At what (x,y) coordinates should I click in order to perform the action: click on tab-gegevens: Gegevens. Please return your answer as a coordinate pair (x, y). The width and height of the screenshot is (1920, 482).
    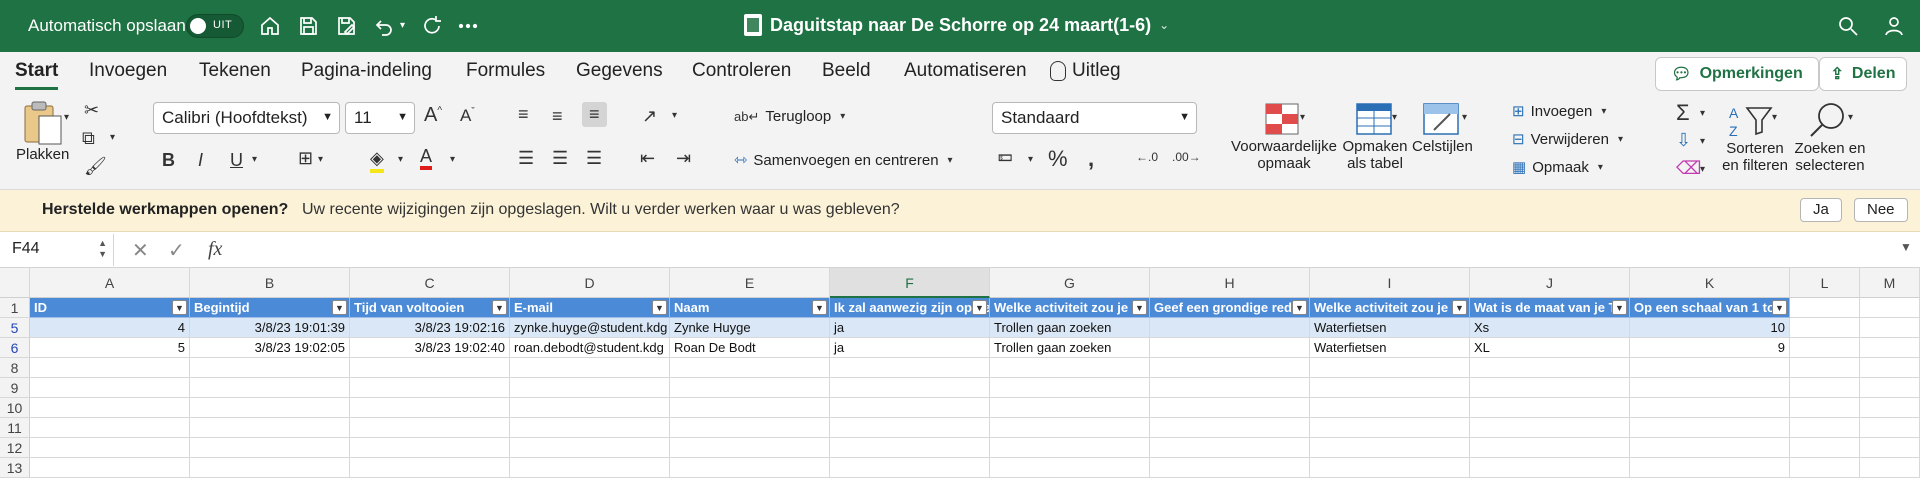
    Looking at the image, I should click on (619, 71).